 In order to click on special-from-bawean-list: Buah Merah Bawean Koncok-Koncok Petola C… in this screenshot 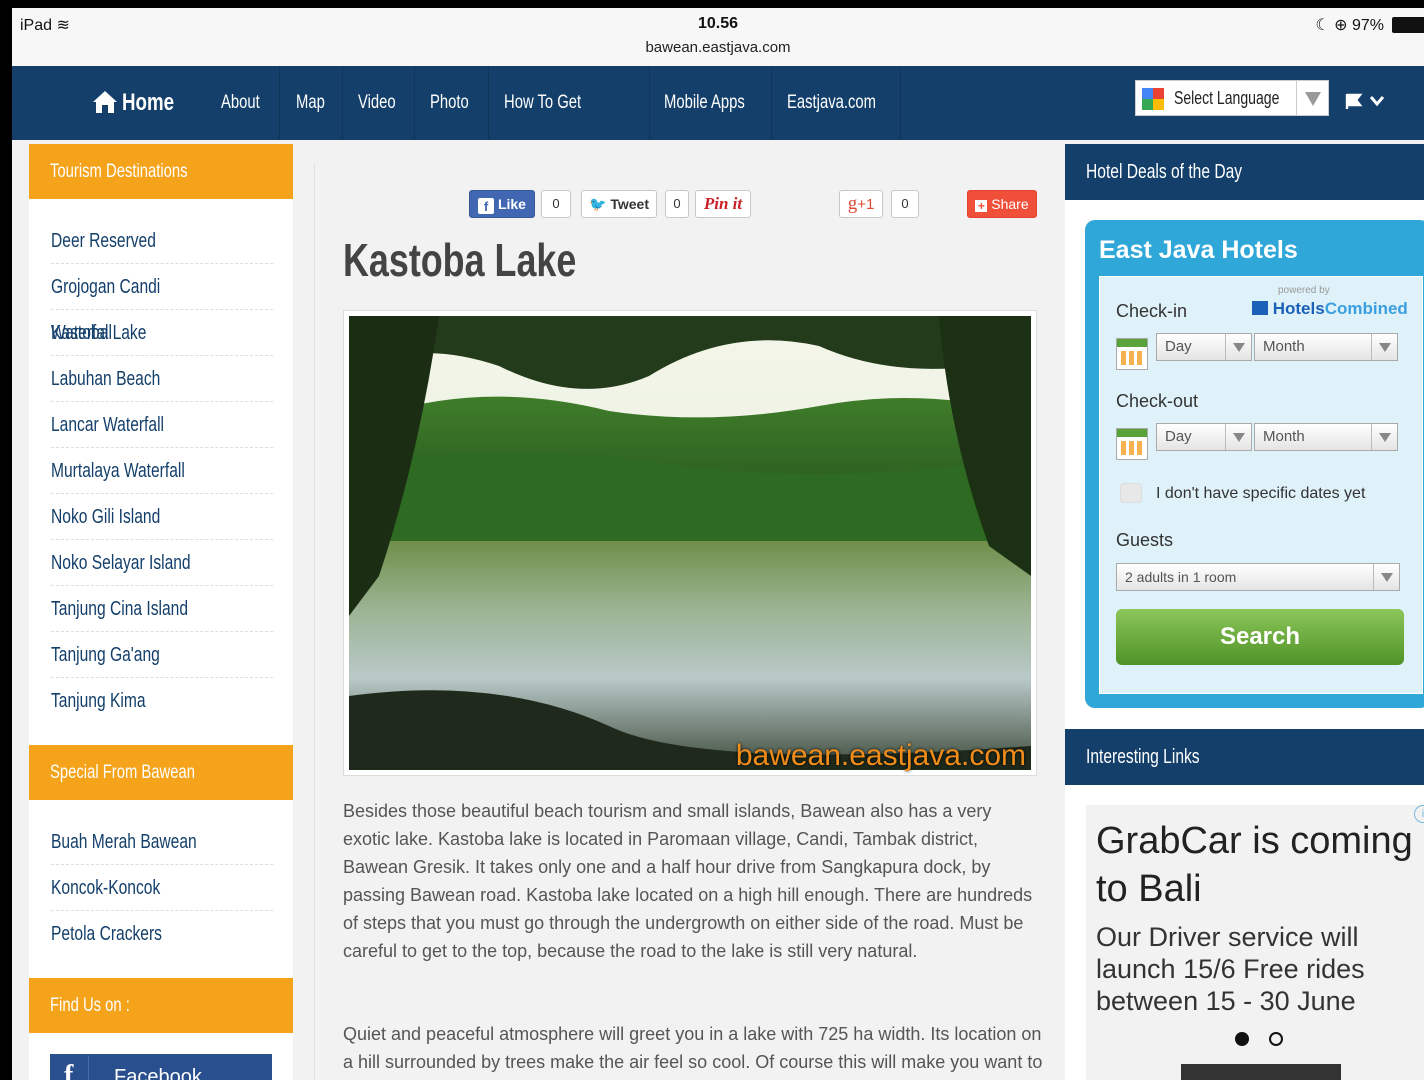, I will do `click(162, 888)`.